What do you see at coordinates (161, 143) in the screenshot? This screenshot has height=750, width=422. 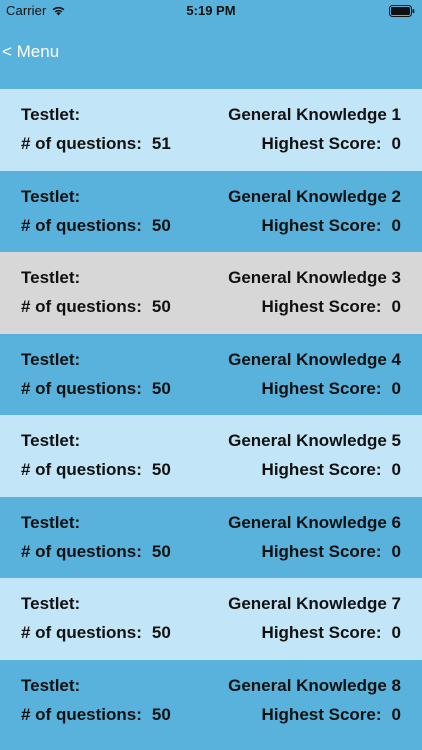 I see `question-count-value: 51` at bounding box center [161, 143].